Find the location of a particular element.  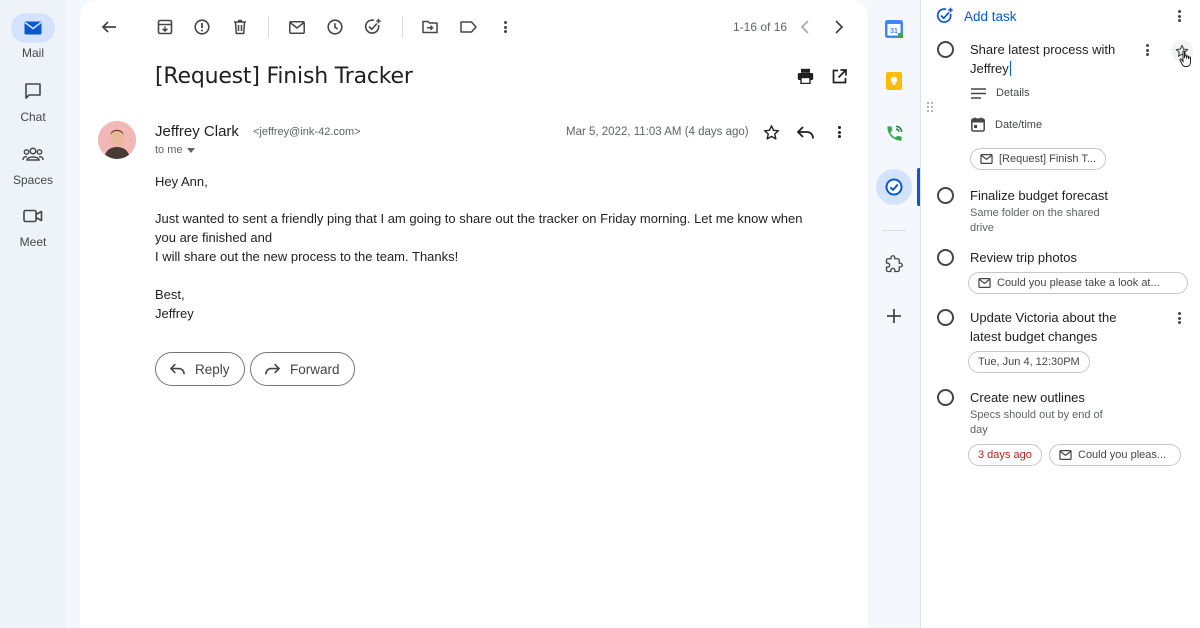

tasks-menu-icon is located at coordinates (1179, 16).